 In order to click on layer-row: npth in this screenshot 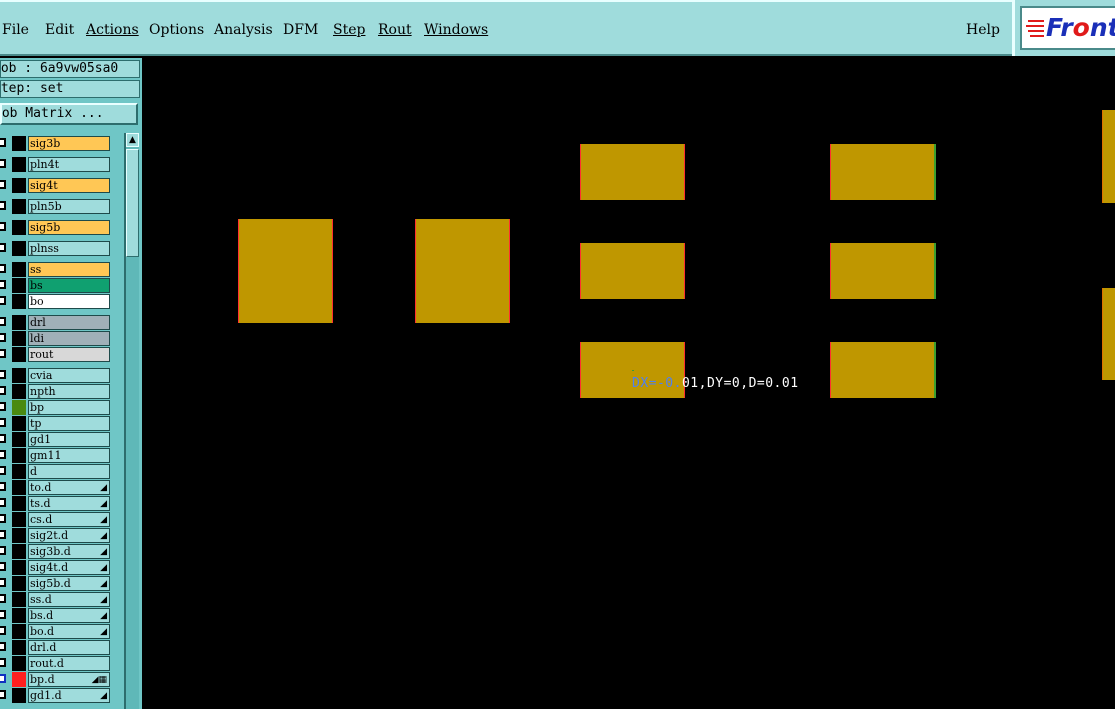, I will do `click(58, 391)`.